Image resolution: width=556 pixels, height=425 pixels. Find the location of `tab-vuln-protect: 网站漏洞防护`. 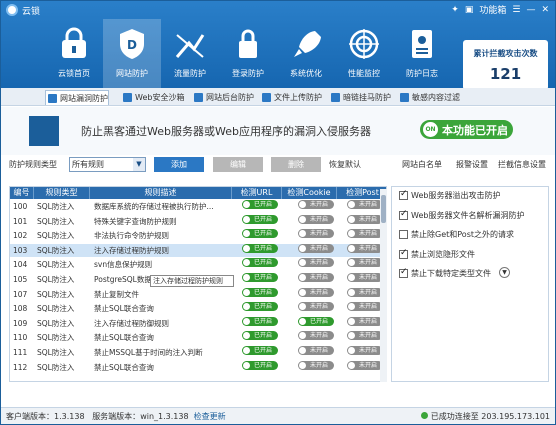

tab-vuln-protect: 网站漏洞防护 is located at coordinates (77, 97).